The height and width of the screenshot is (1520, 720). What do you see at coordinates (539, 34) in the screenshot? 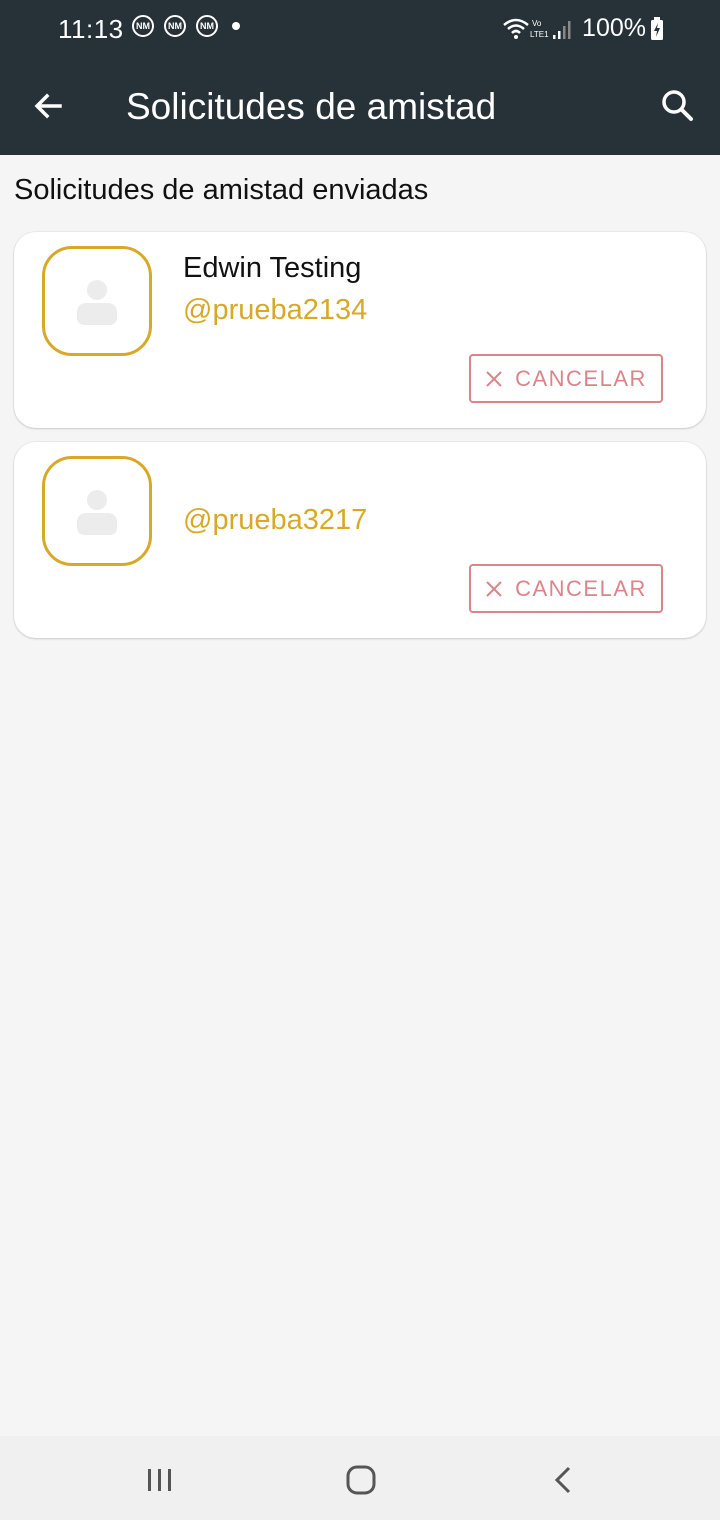
I see `svg-text: LTE1` at bounding box center [539, 34].